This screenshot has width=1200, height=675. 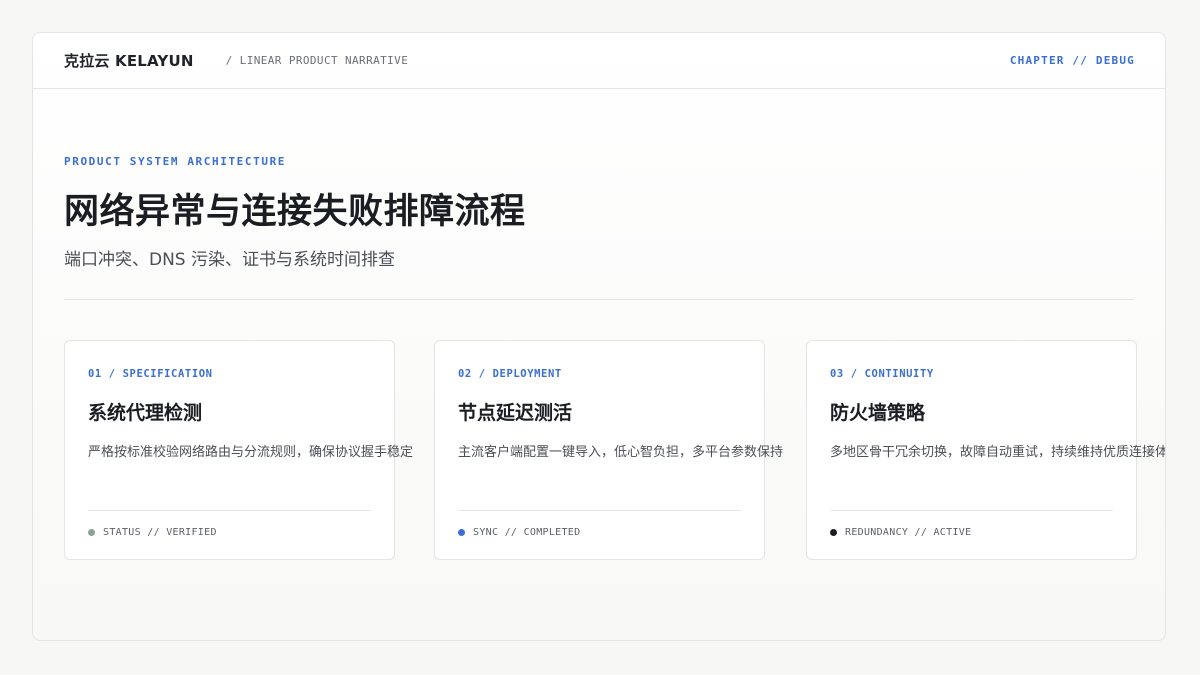 What do you see at coordinates (1072, 60) in the screenshot?
I see `chapter-link: CHAPTER // DEBUG` at bounding box center [1072, 60].